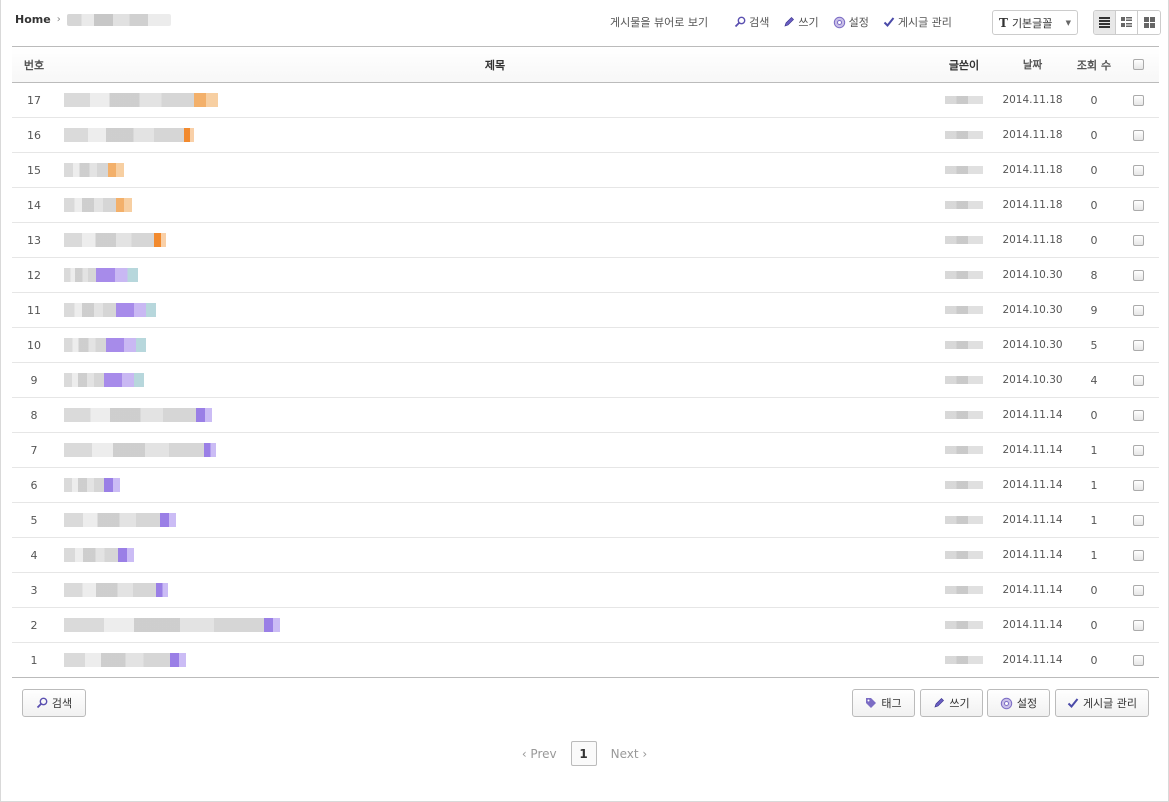 Image resolution: width=1169 pixels, height=802 pixels. Describe the element at coordinates (118, 19) in the screenshot. I see `breadcrumb-current-blurred` at that location.